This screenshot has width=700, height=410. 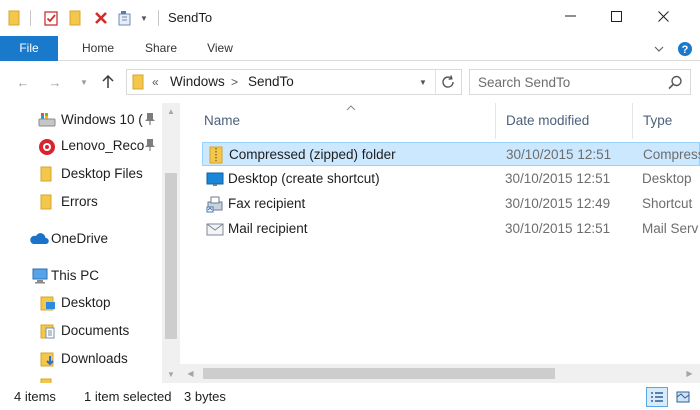 What do you see at coordinates (216, 155) in the screenshot?
I see `zip-folder-icon` at bounding box center [216, 155].